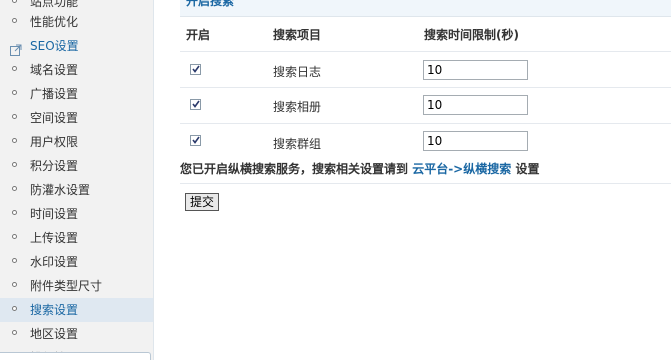 The image size is (671, 360). I want to click on enable-checkbox-group, so click(195, 140).